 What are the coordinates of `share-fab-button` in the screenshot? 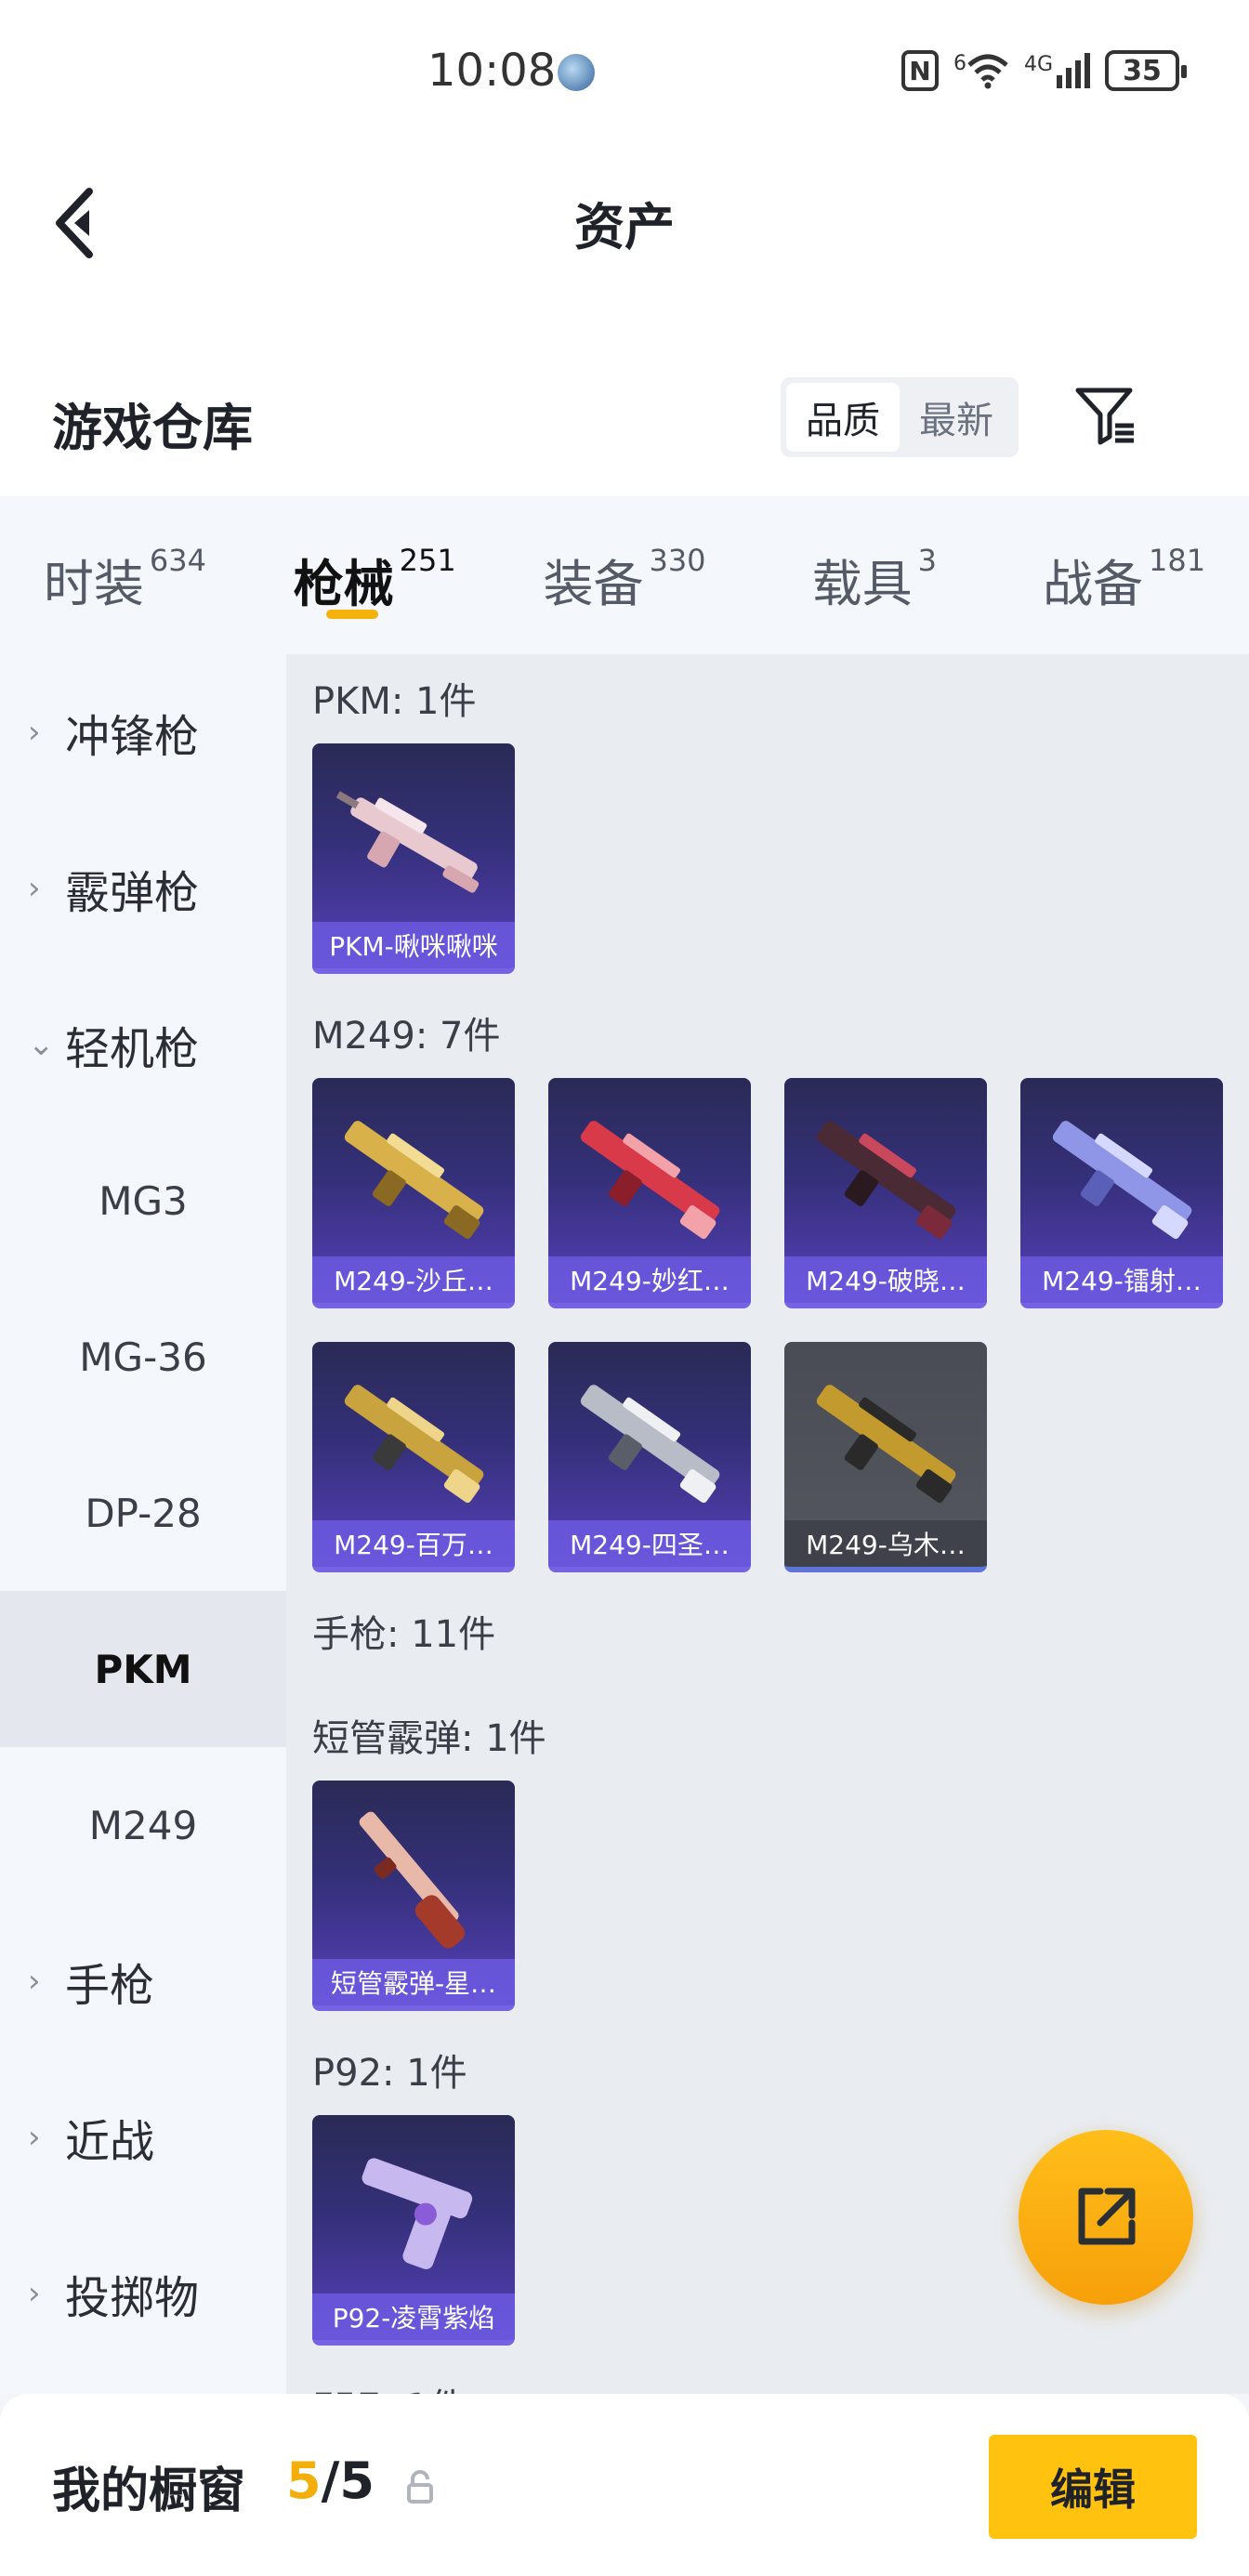 It's located at (1106, 2217).